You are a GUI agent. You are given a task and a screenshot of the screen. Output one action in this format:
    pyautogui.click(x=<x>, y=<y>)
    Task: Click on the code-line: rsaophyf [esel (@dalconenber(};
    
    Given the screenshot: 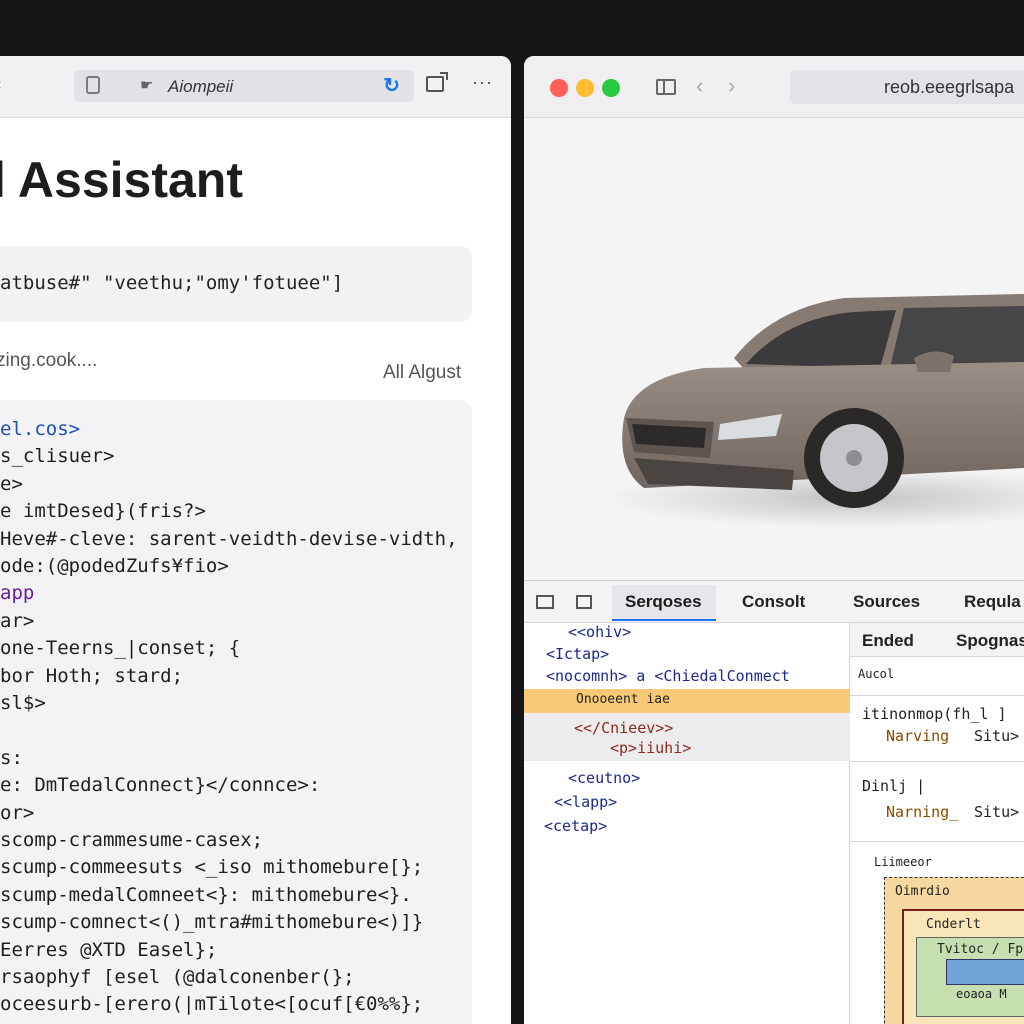 What is the action you would take?
    pyautogui.click(x=177, y=977)
    